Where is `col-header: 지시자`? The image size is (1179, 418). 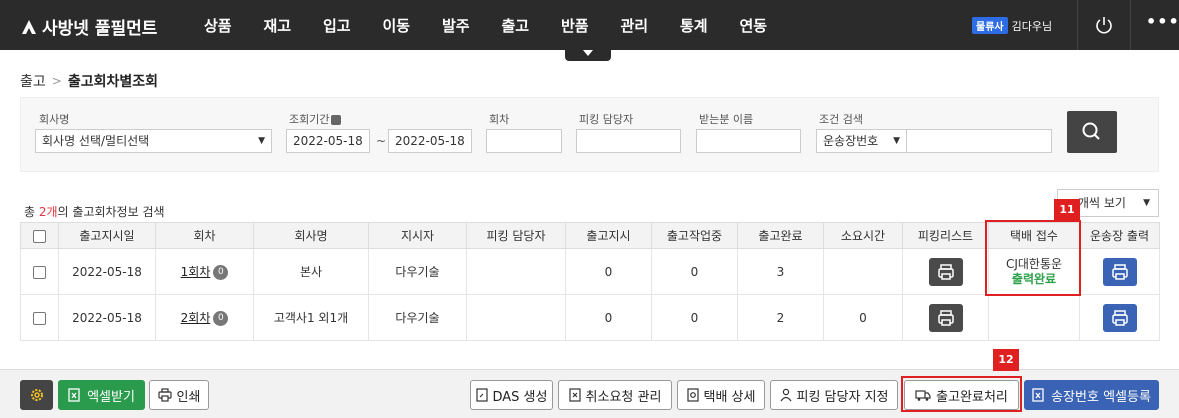 col-header: 지시자 is located at coordinates (417, 235).